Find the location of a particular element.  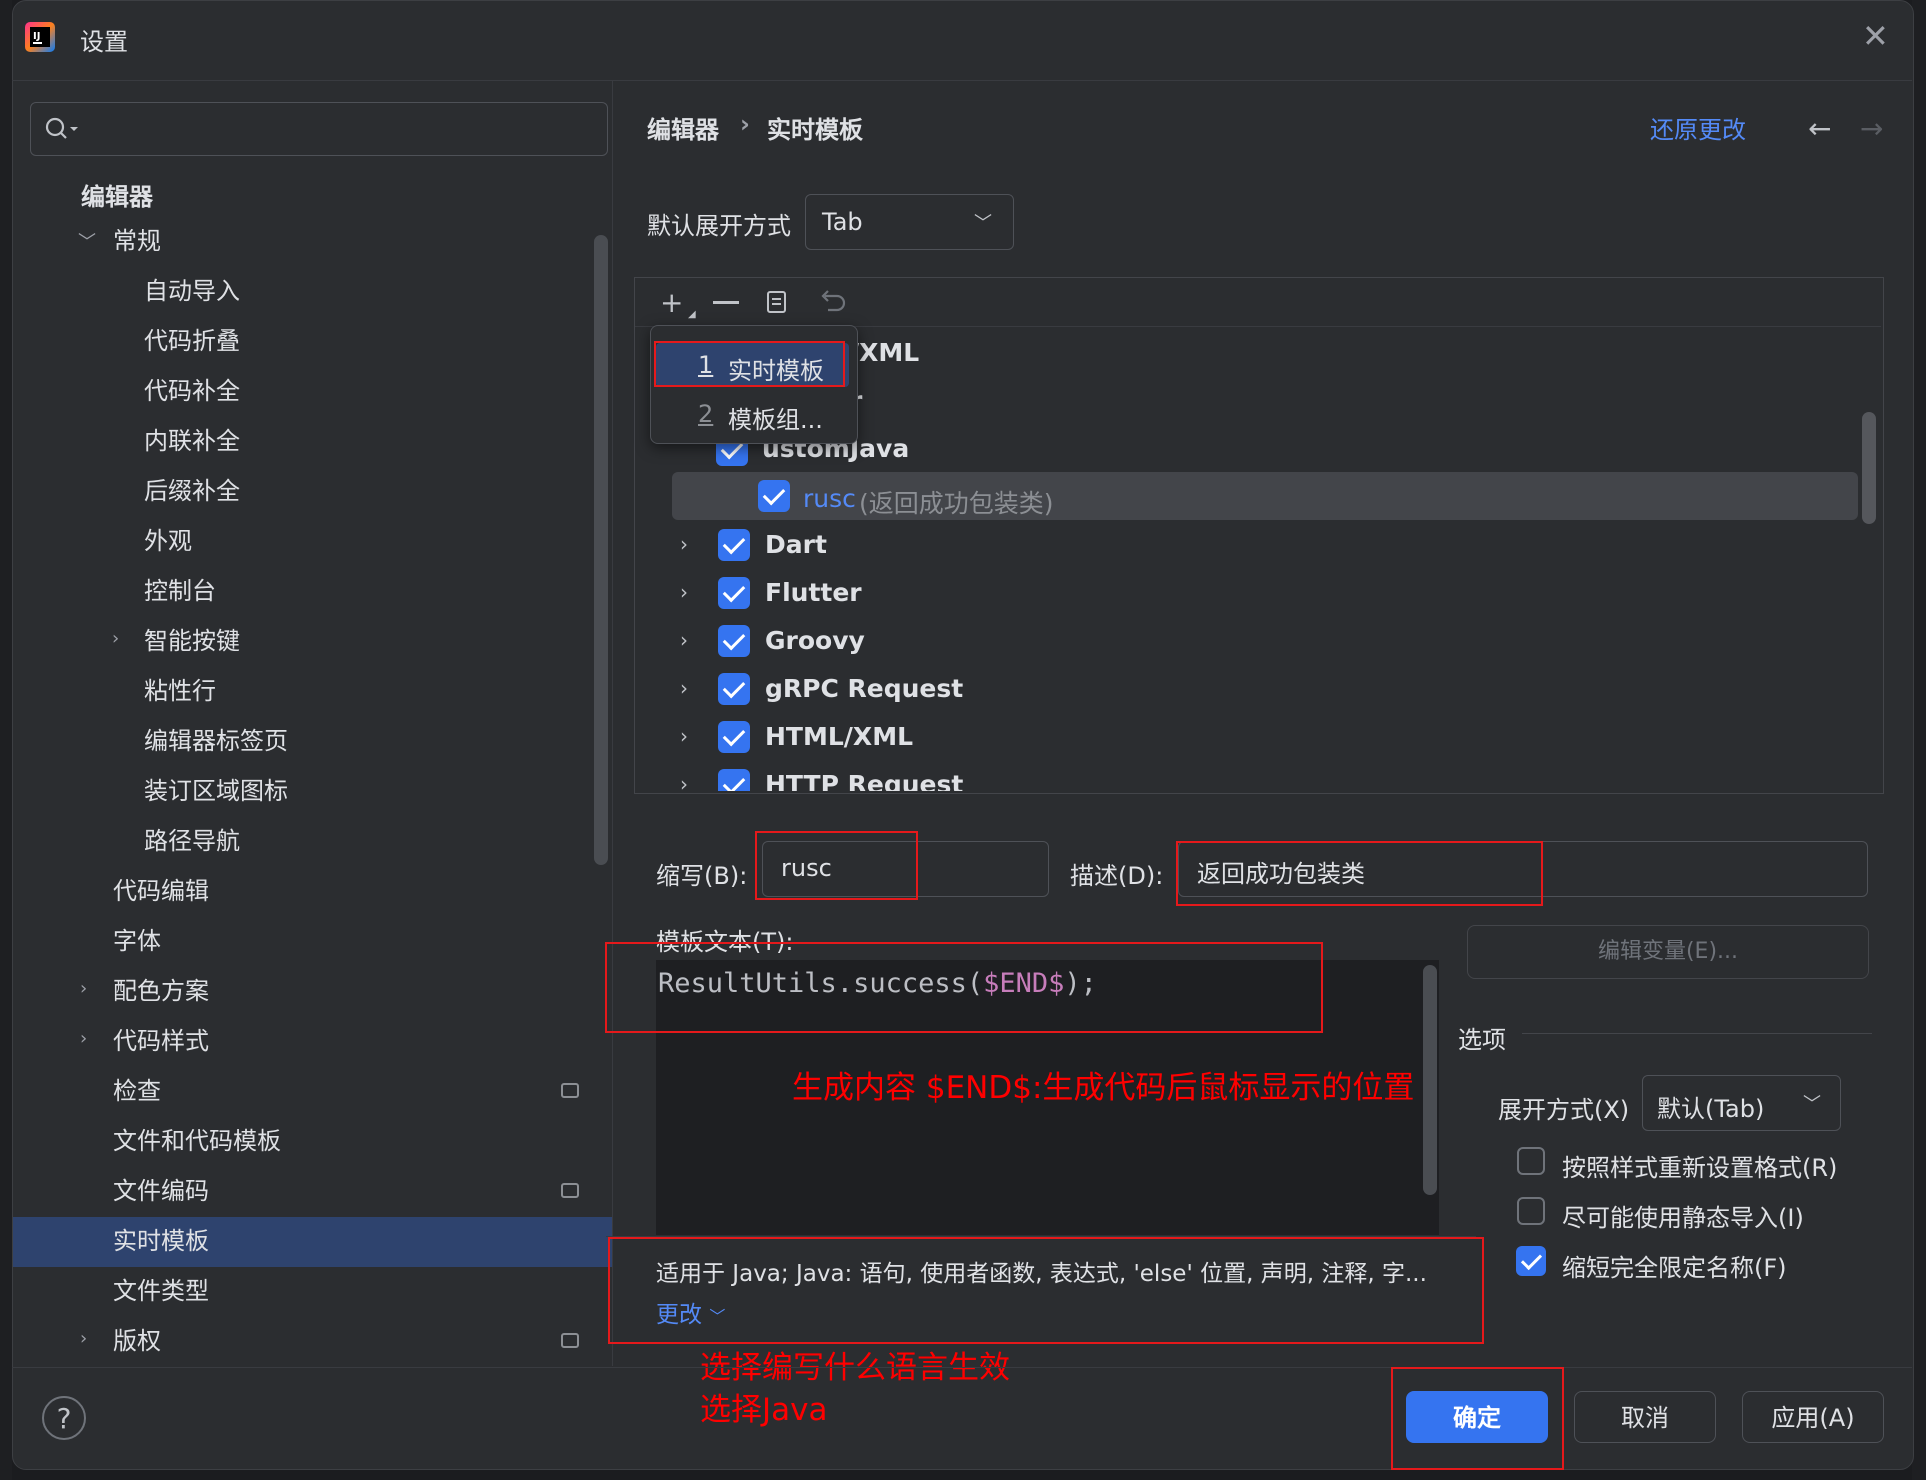

tree-scrollbar is located at coordinates (601, 550).